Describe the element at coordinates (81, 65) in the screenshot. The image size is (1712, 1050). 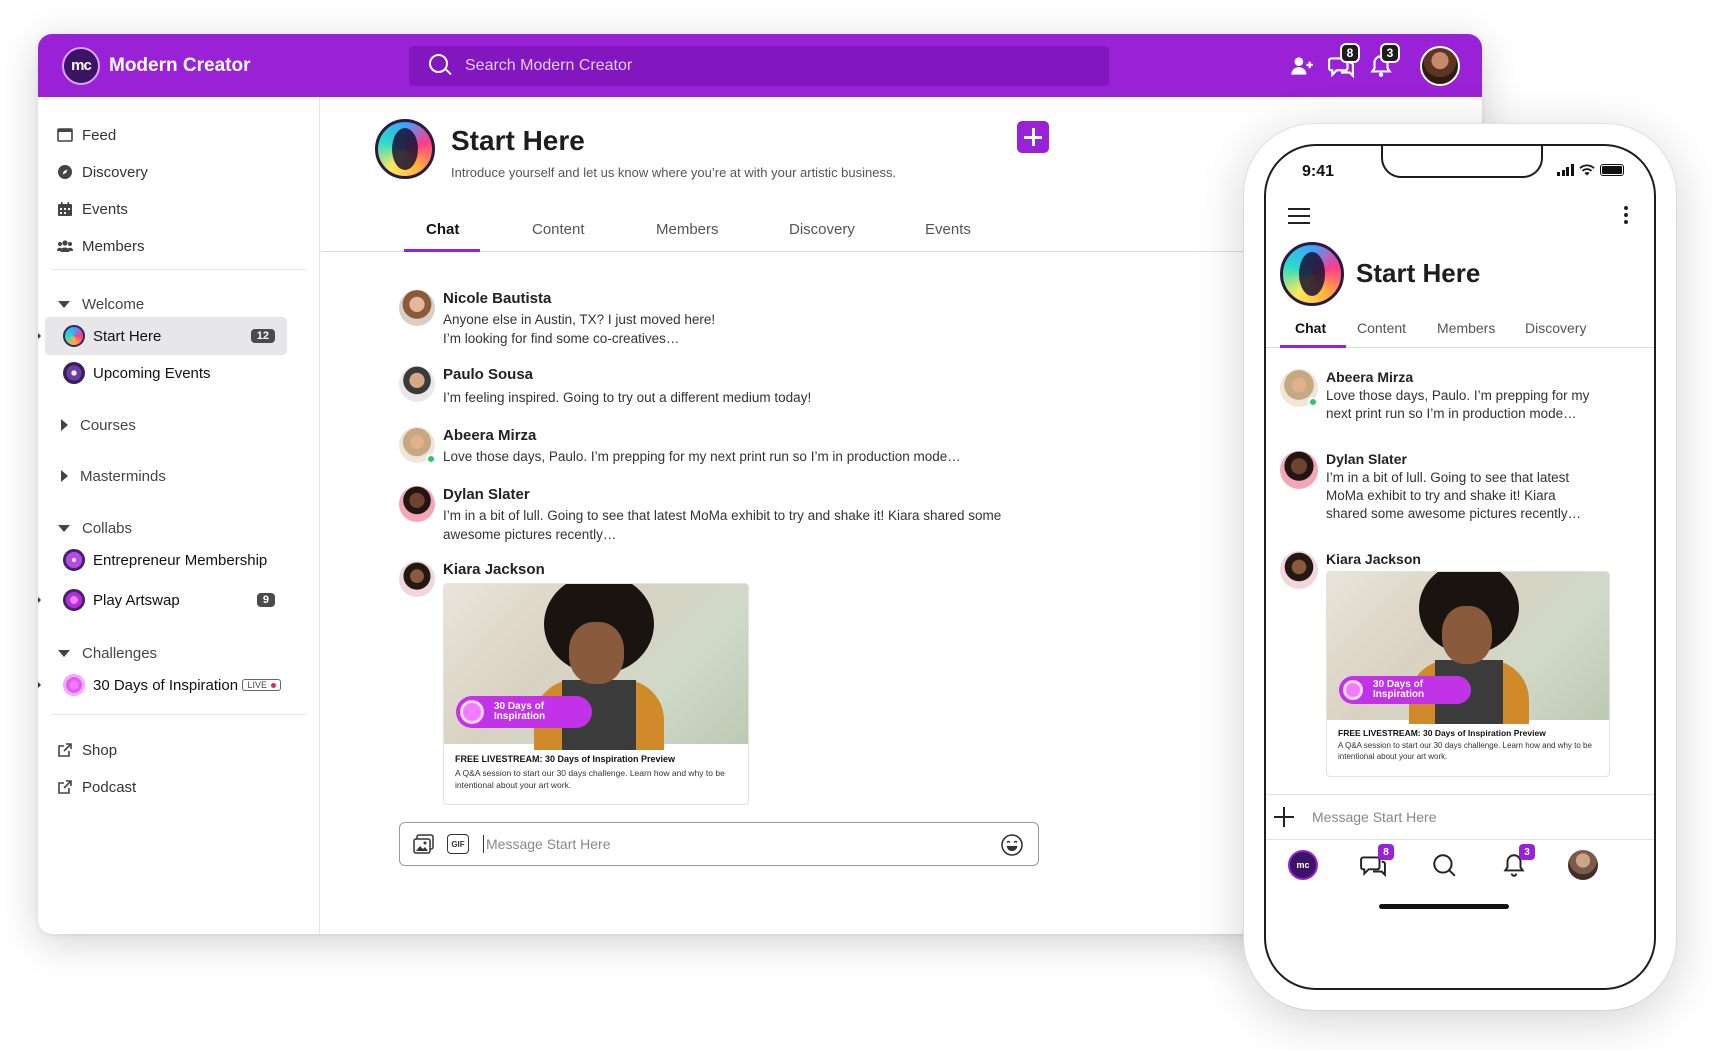
I see `brand-logo: mc` at that location.